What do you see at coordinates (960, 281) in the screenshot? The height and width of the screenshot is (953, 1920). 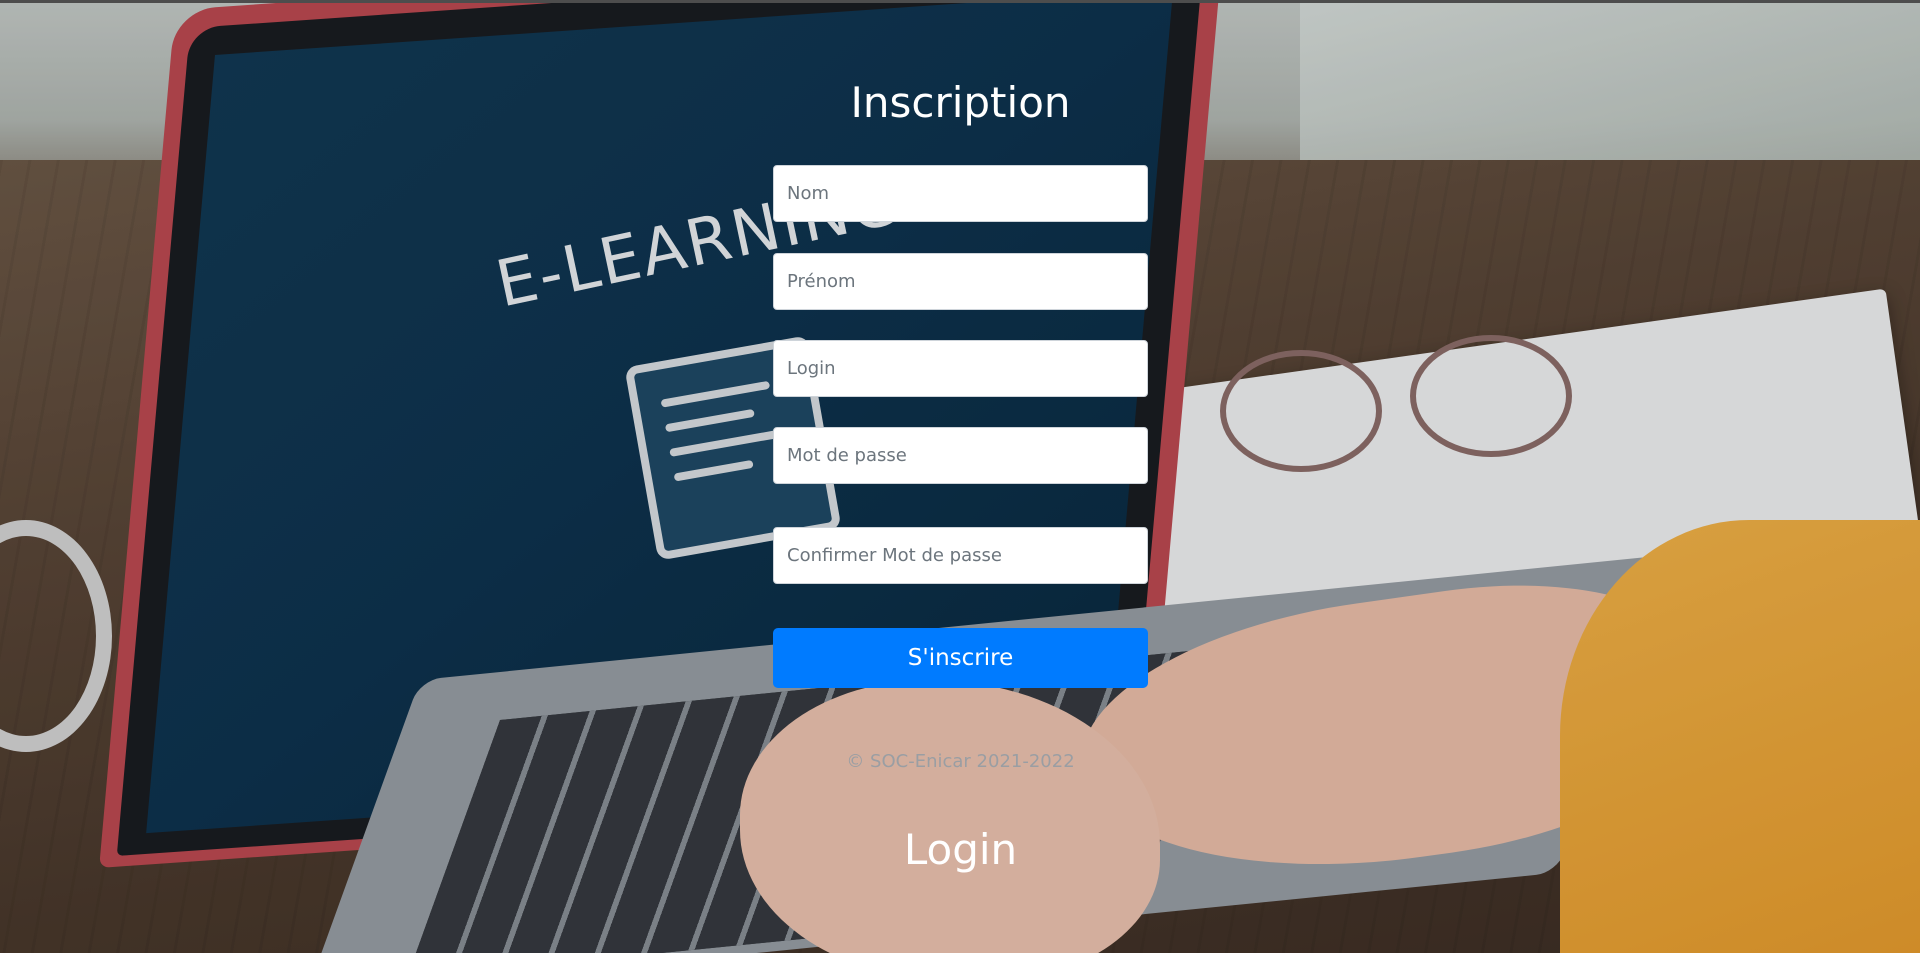 I see `prenom-input` at bounding box center [960, 281].